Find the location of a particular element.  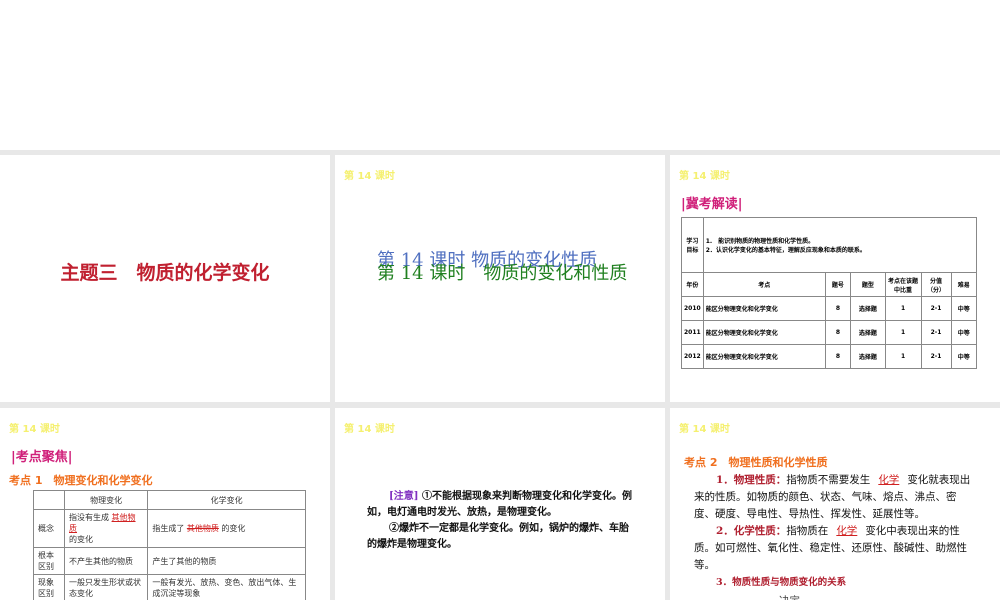

subheading: 3．物质性质与物质变化的关系 is located at coordinates (781, 582).